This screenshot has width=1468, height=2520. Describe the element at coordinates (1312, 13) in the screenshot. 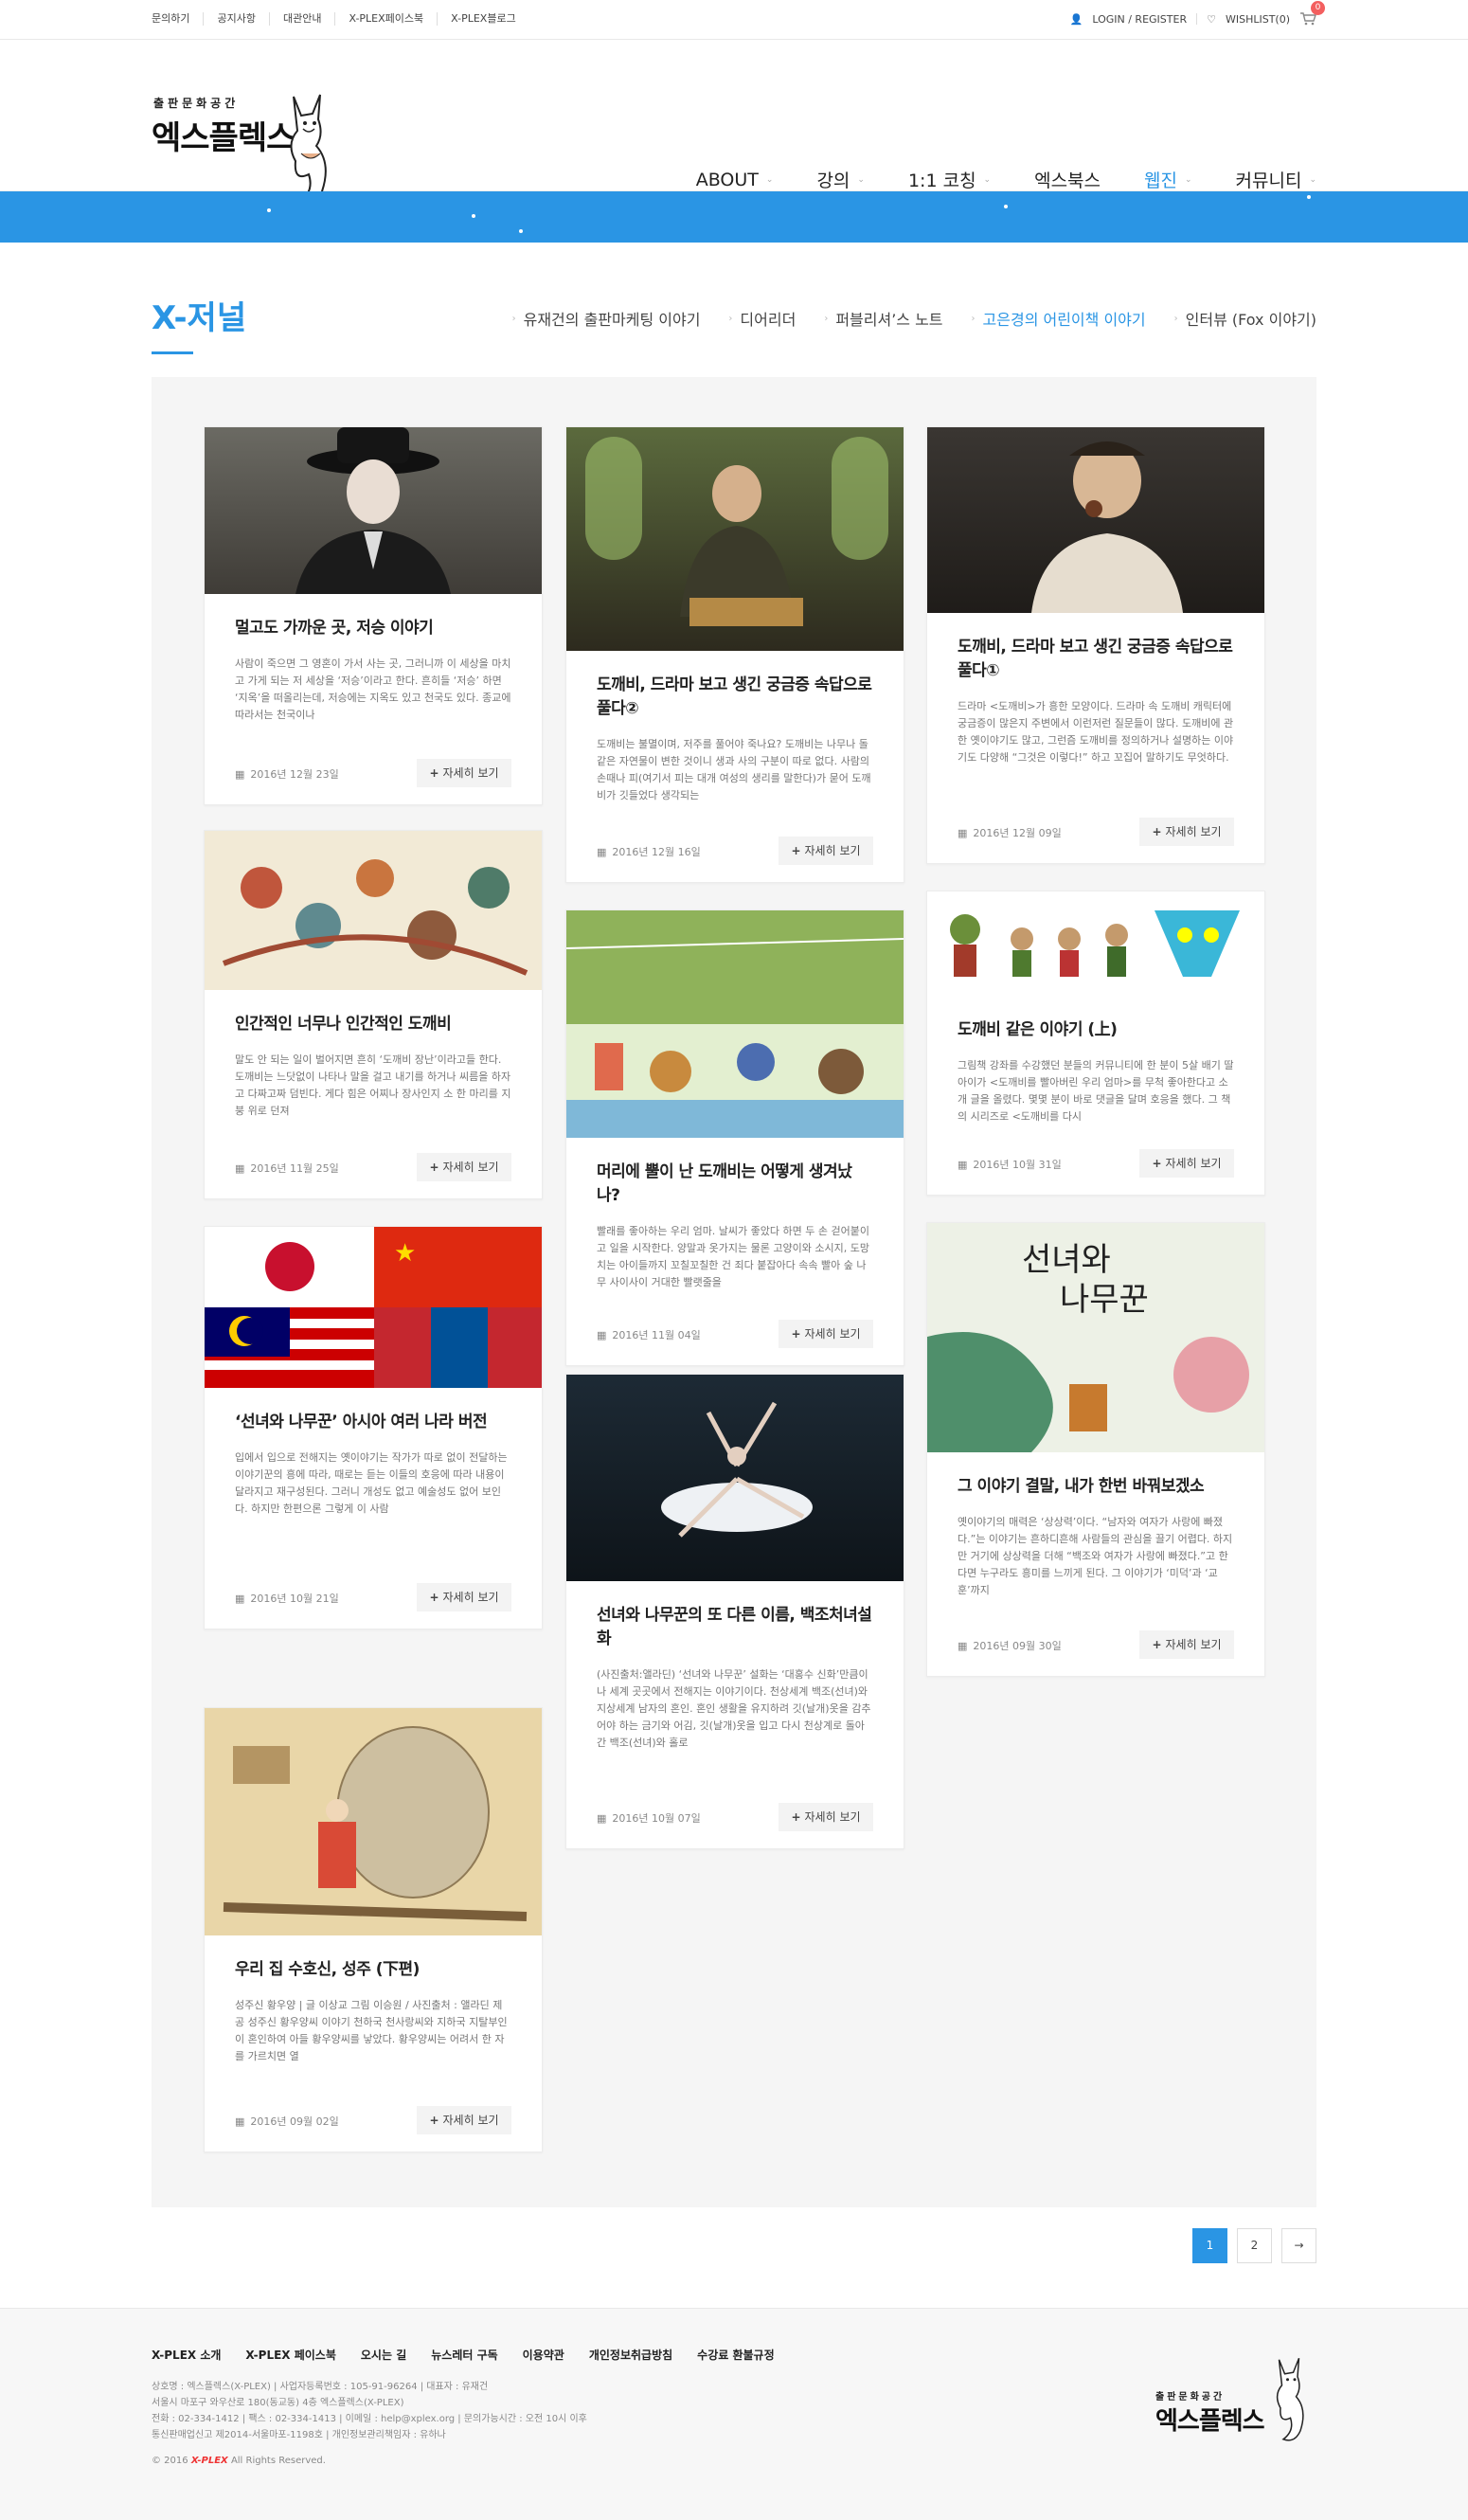

I see `cart-button: 0` at that location.